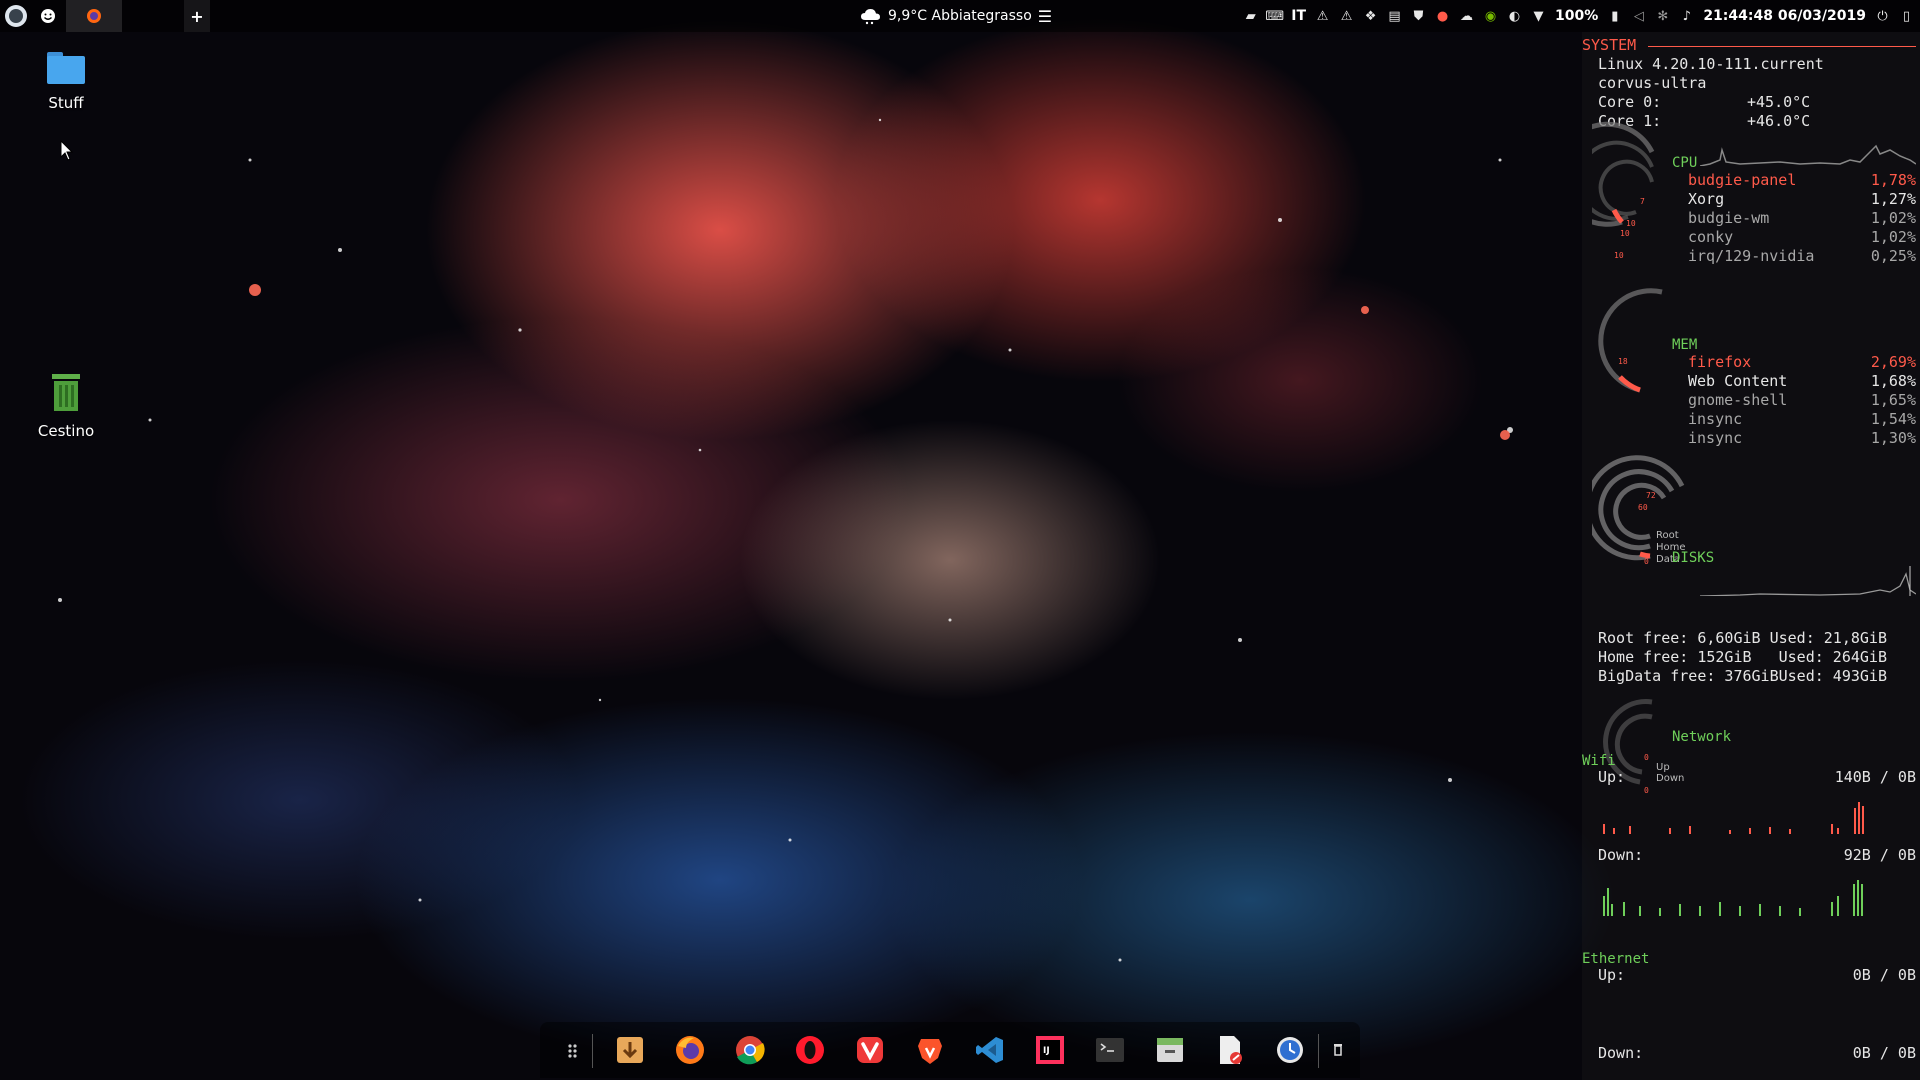 This screenshot has height=1080, width=1920. I want to click on system-header: SYSTEM, so click(1609, 45).